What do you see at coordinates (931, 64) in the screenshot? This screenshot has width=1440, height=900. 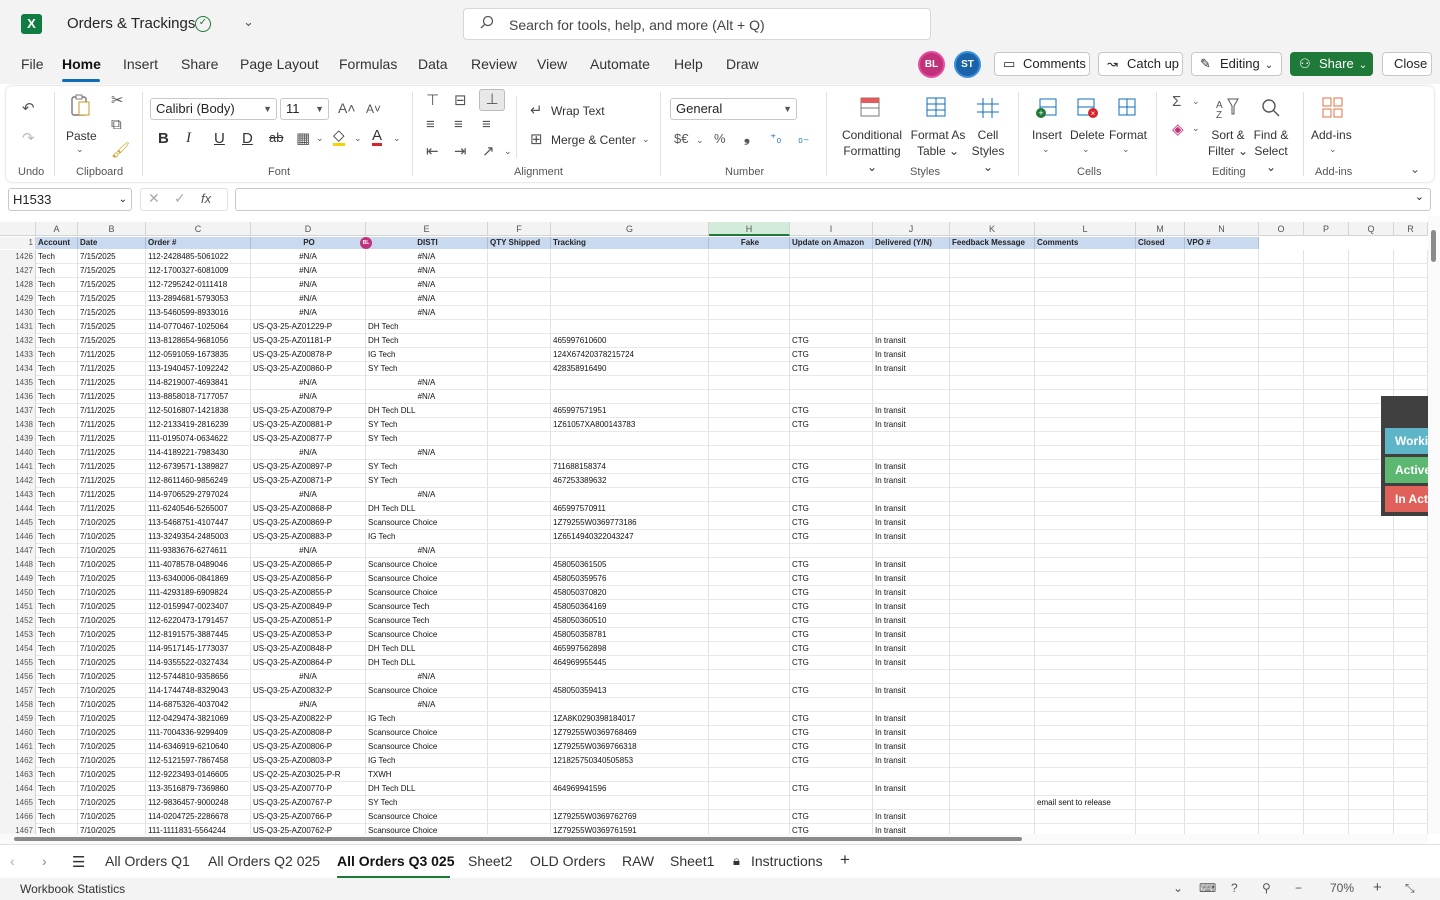 I see `avatar: BL` at bounding box center [931, 64].